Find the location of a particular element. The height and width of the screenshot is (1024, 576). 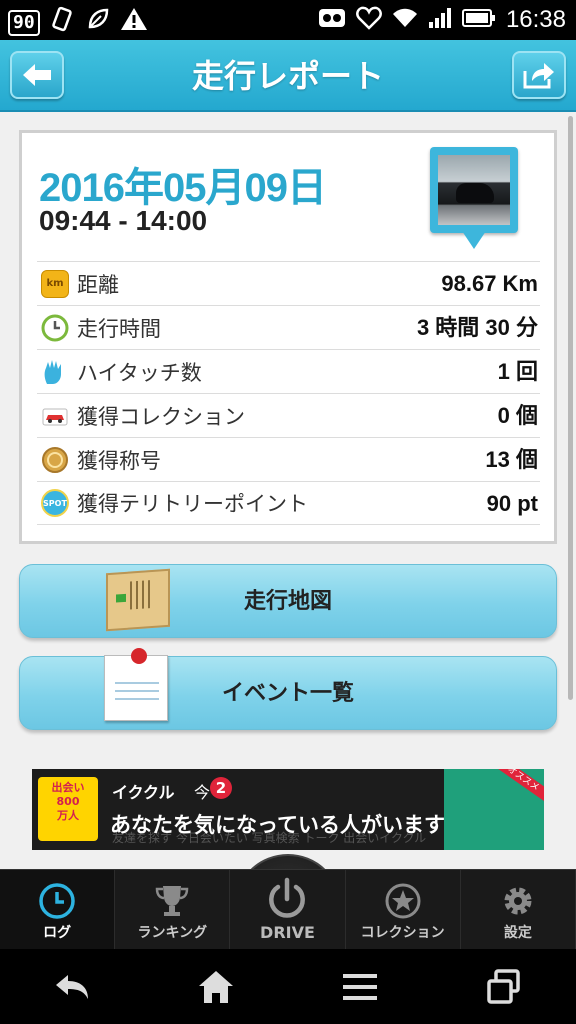

tab-label: DRIVE is located at coordinates (287, 932).